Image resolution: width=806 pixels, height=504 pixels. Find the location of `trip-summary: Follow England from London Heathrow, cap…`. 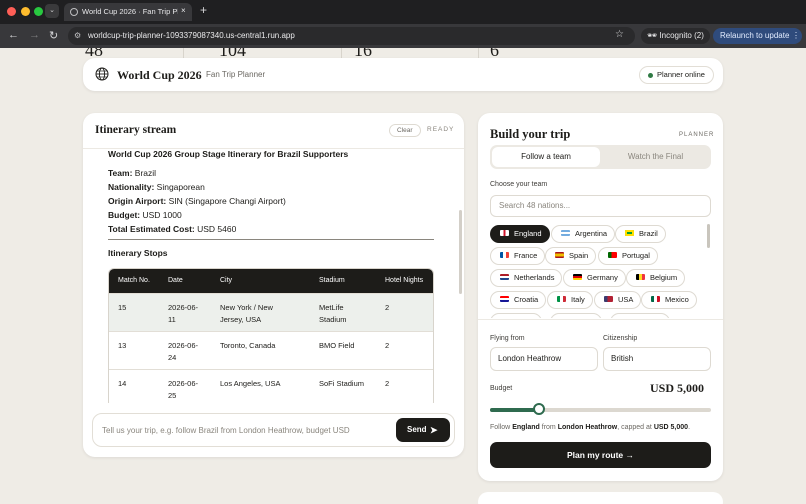

trip-summary: Follow England from London Heathrow, cap… is located at coordinates (590, 427).